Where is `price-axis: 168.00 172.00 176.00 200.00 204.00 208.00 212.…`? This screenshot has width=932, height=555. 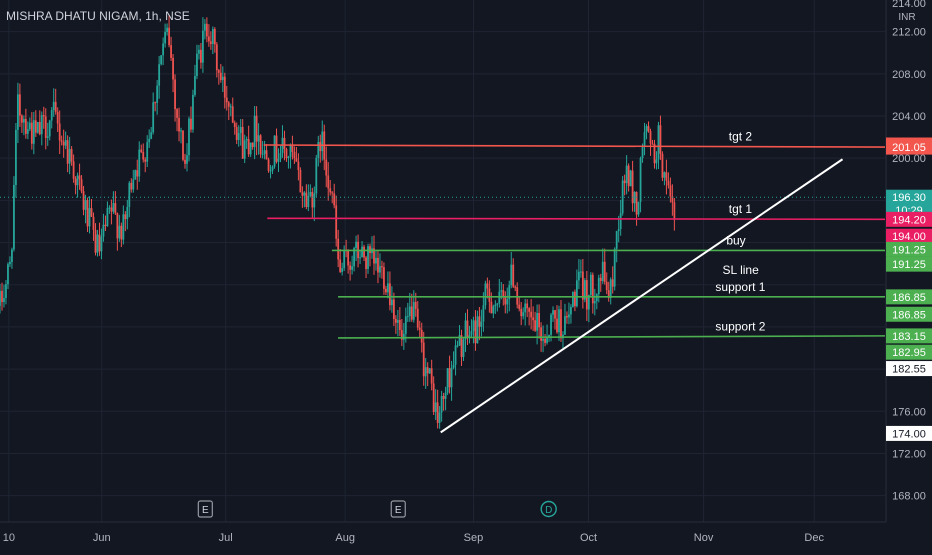
price-axis: 168.00 172.00 176.00 200.00 204.00 208.00 212.… is located at coordinates (908, 275).